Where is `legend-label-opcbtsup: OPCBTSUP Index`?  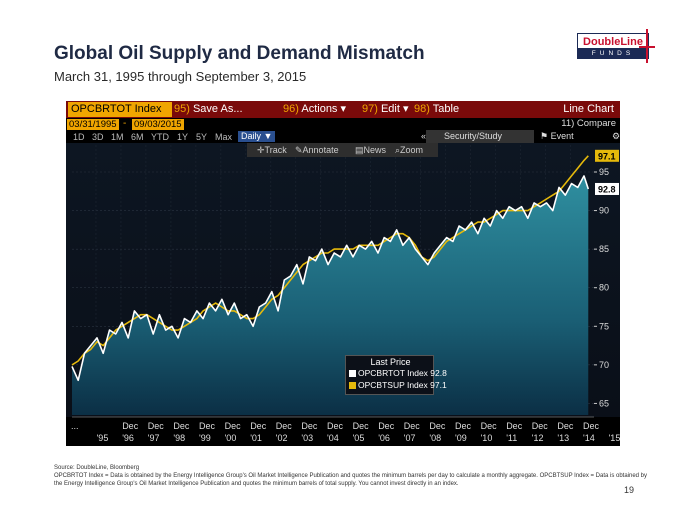 legend-label-opcbtsup: OPCBTSUP Index is located at coordinates (393, 385).